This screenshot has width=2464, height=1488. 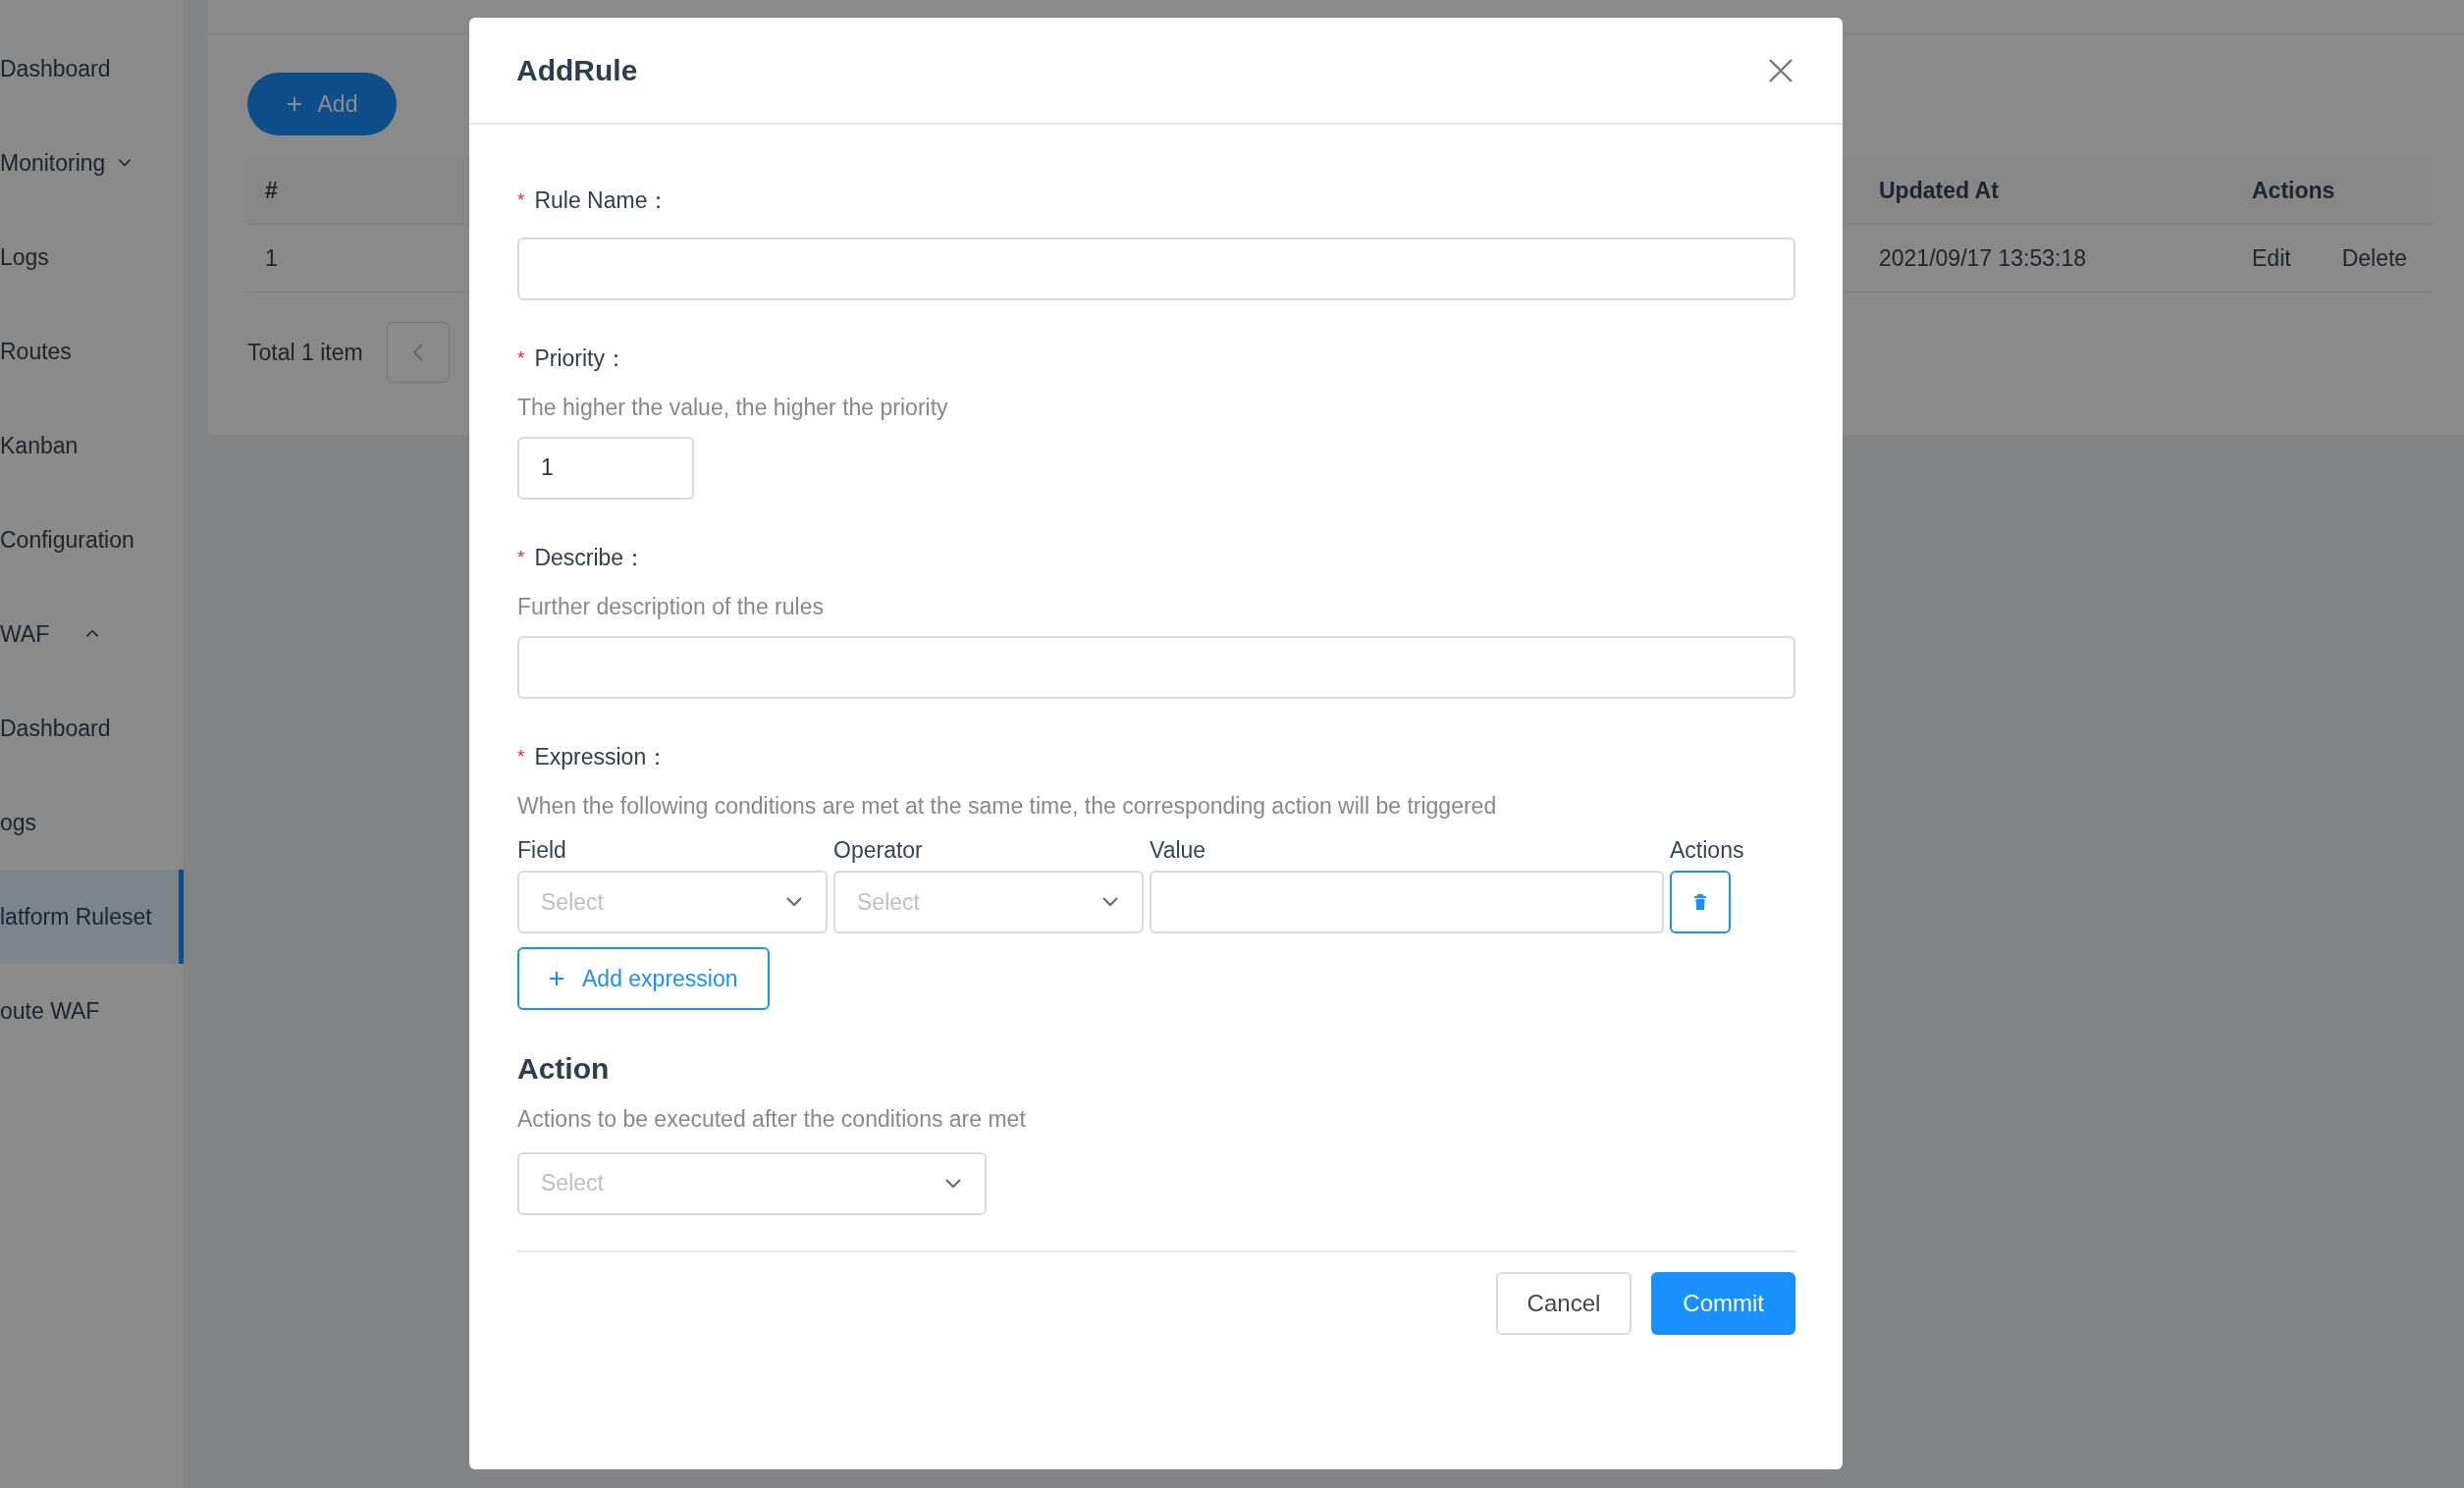 What do you see at coordinates (92, 163) in the screenshot?
I see `sidebar-item: Monitoring` at bounding box center [92, 163].